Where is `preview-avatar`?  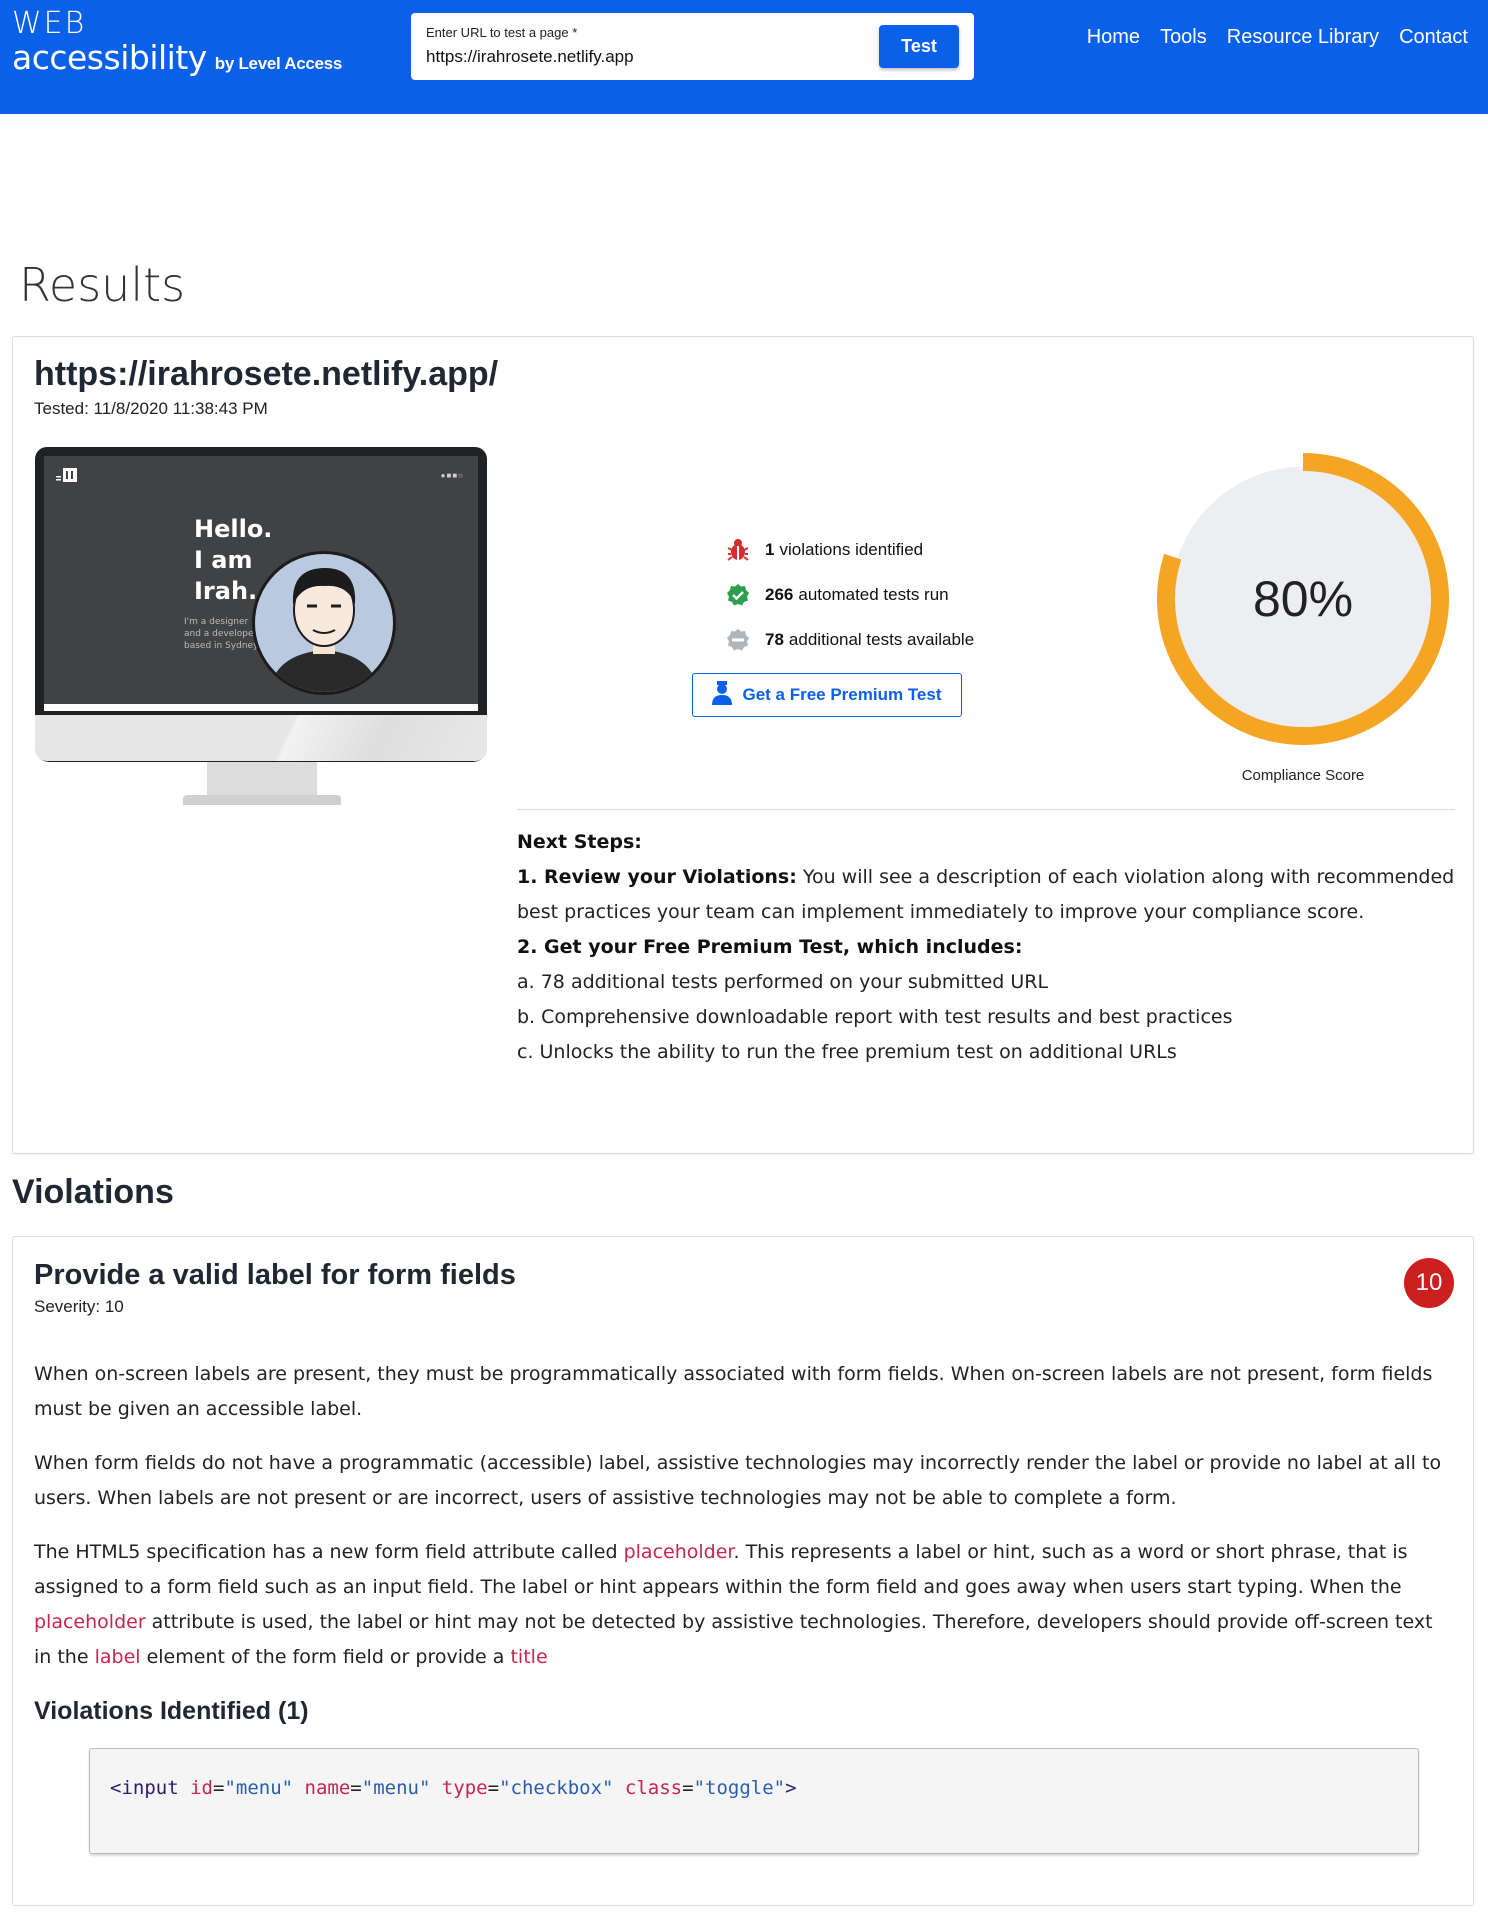
preview-avatar is located at coordinates (324, 623).